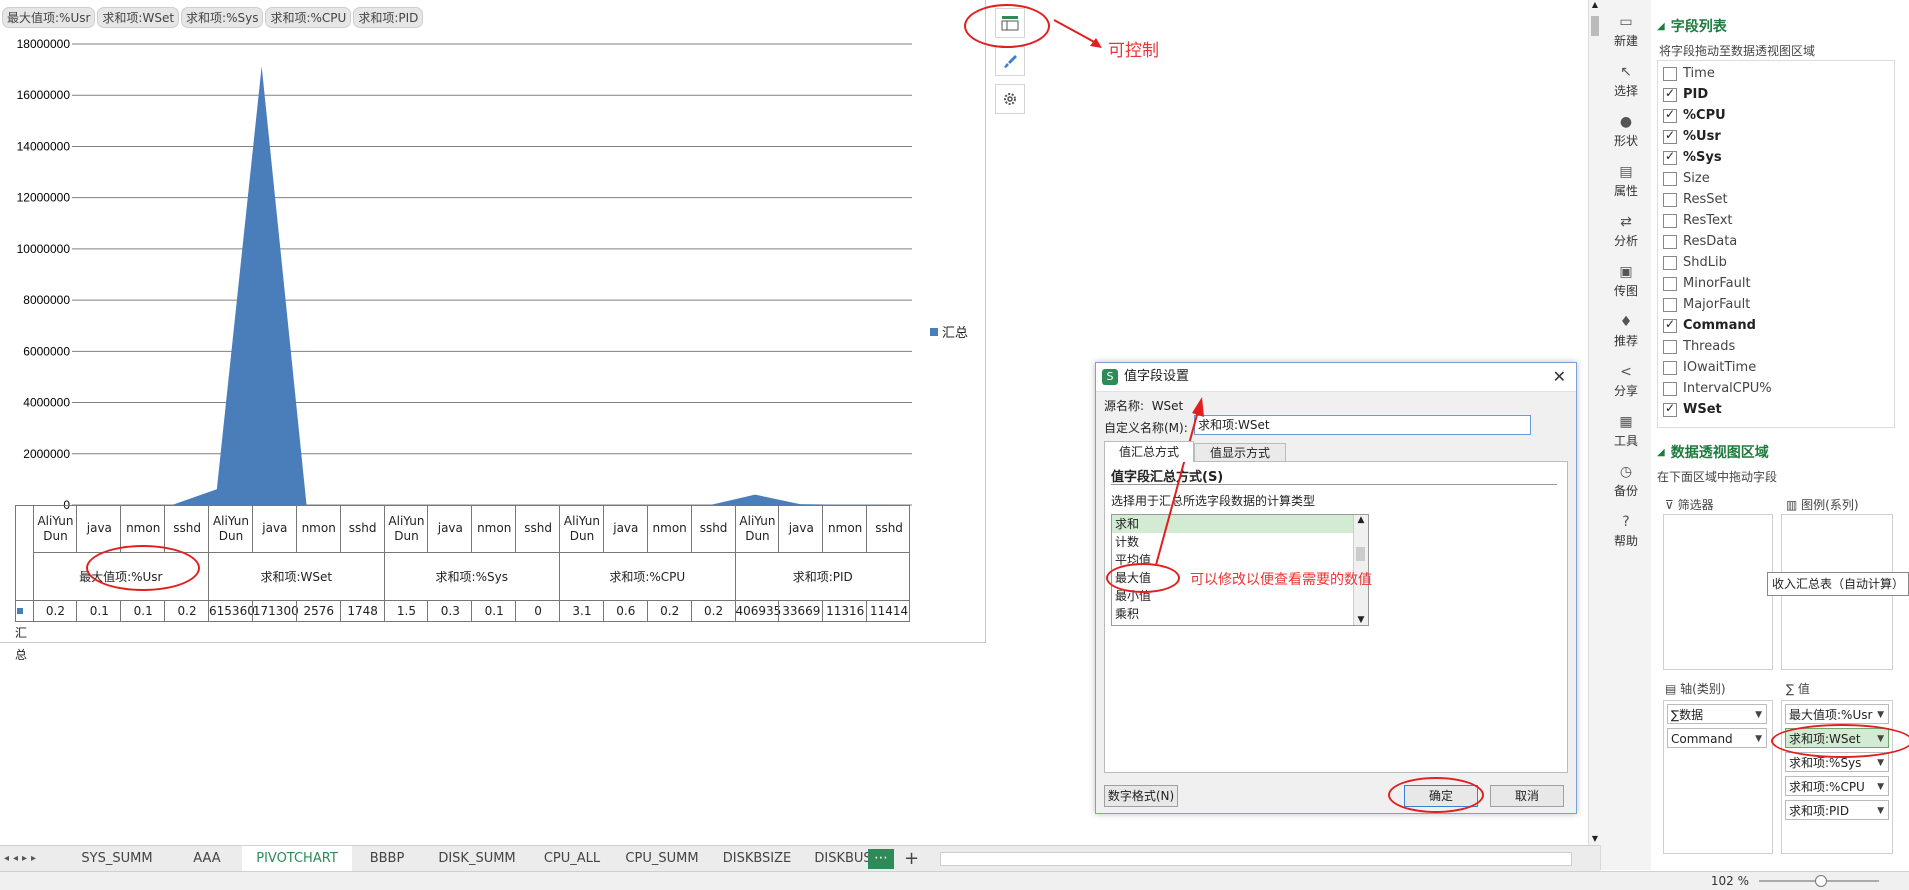 This screenshot has height=890, width=1909. Describe the element at coordinates (1717, 738) in the screenshot. I see `axis-item: Command ▼` at that location.